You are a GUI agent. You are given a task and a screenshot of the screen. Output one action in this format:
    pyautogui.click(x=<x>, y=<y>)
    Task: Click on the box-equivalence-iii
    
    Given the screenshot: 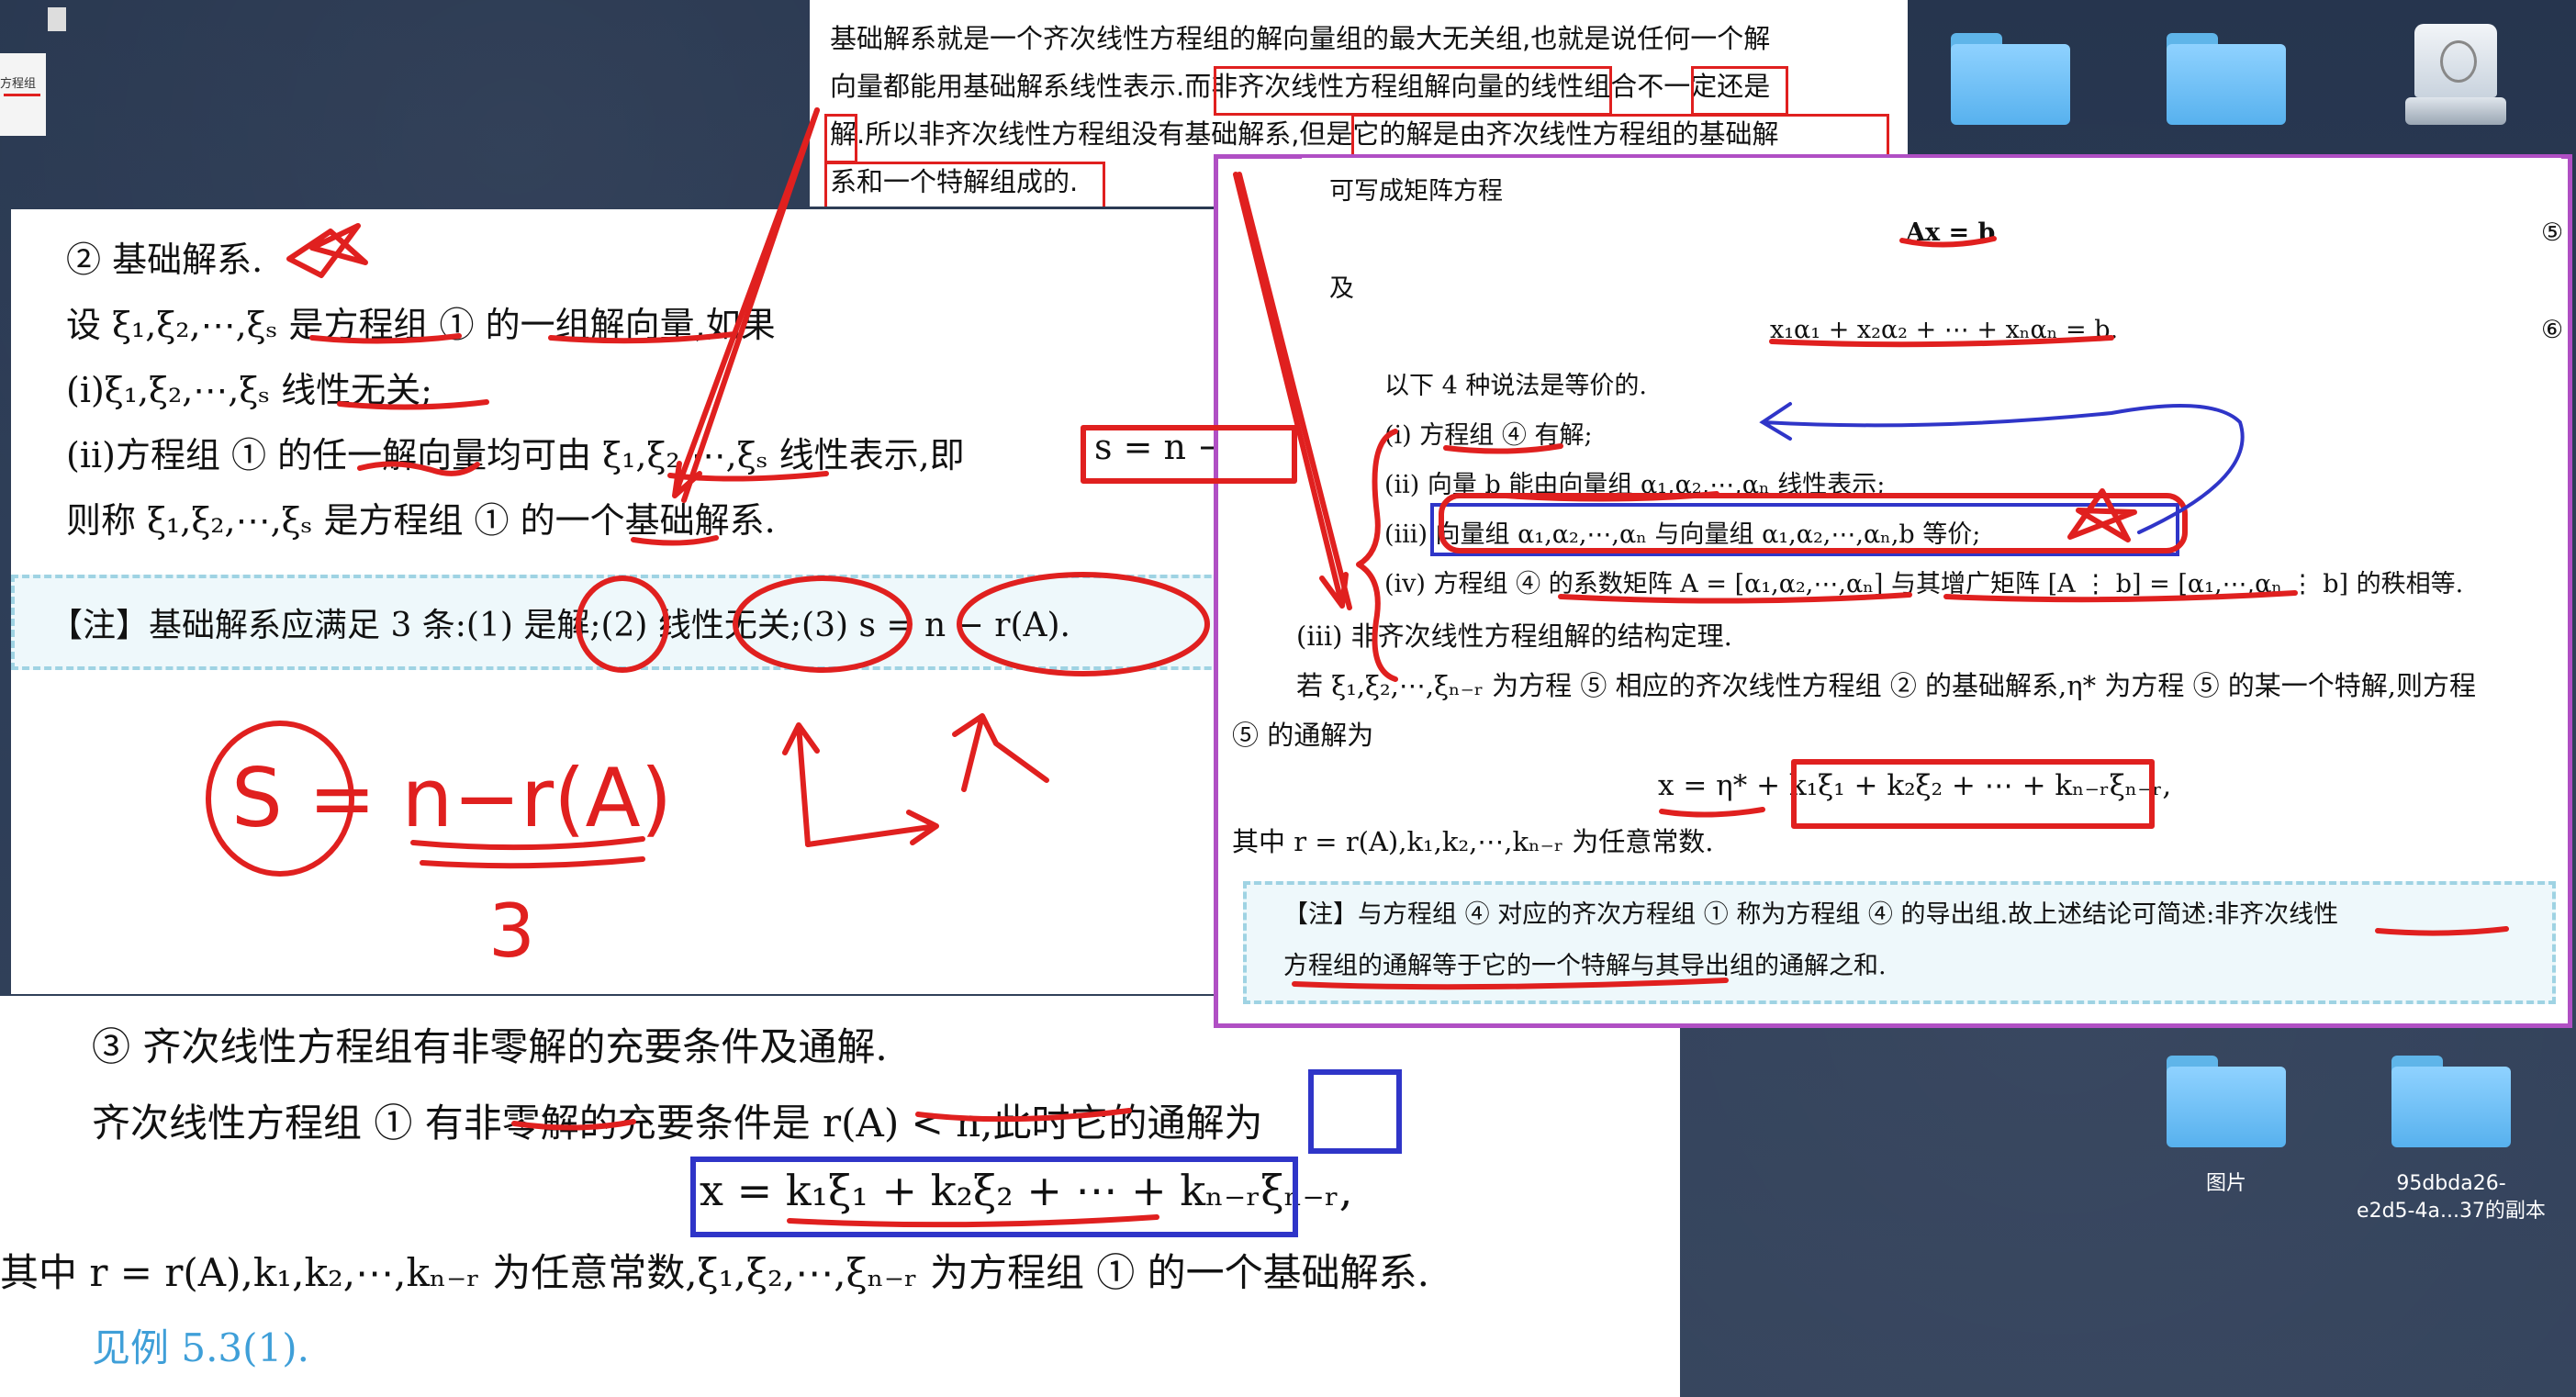 What is the action you would take?
    pyautogui.click(x=1813, y=523)
    